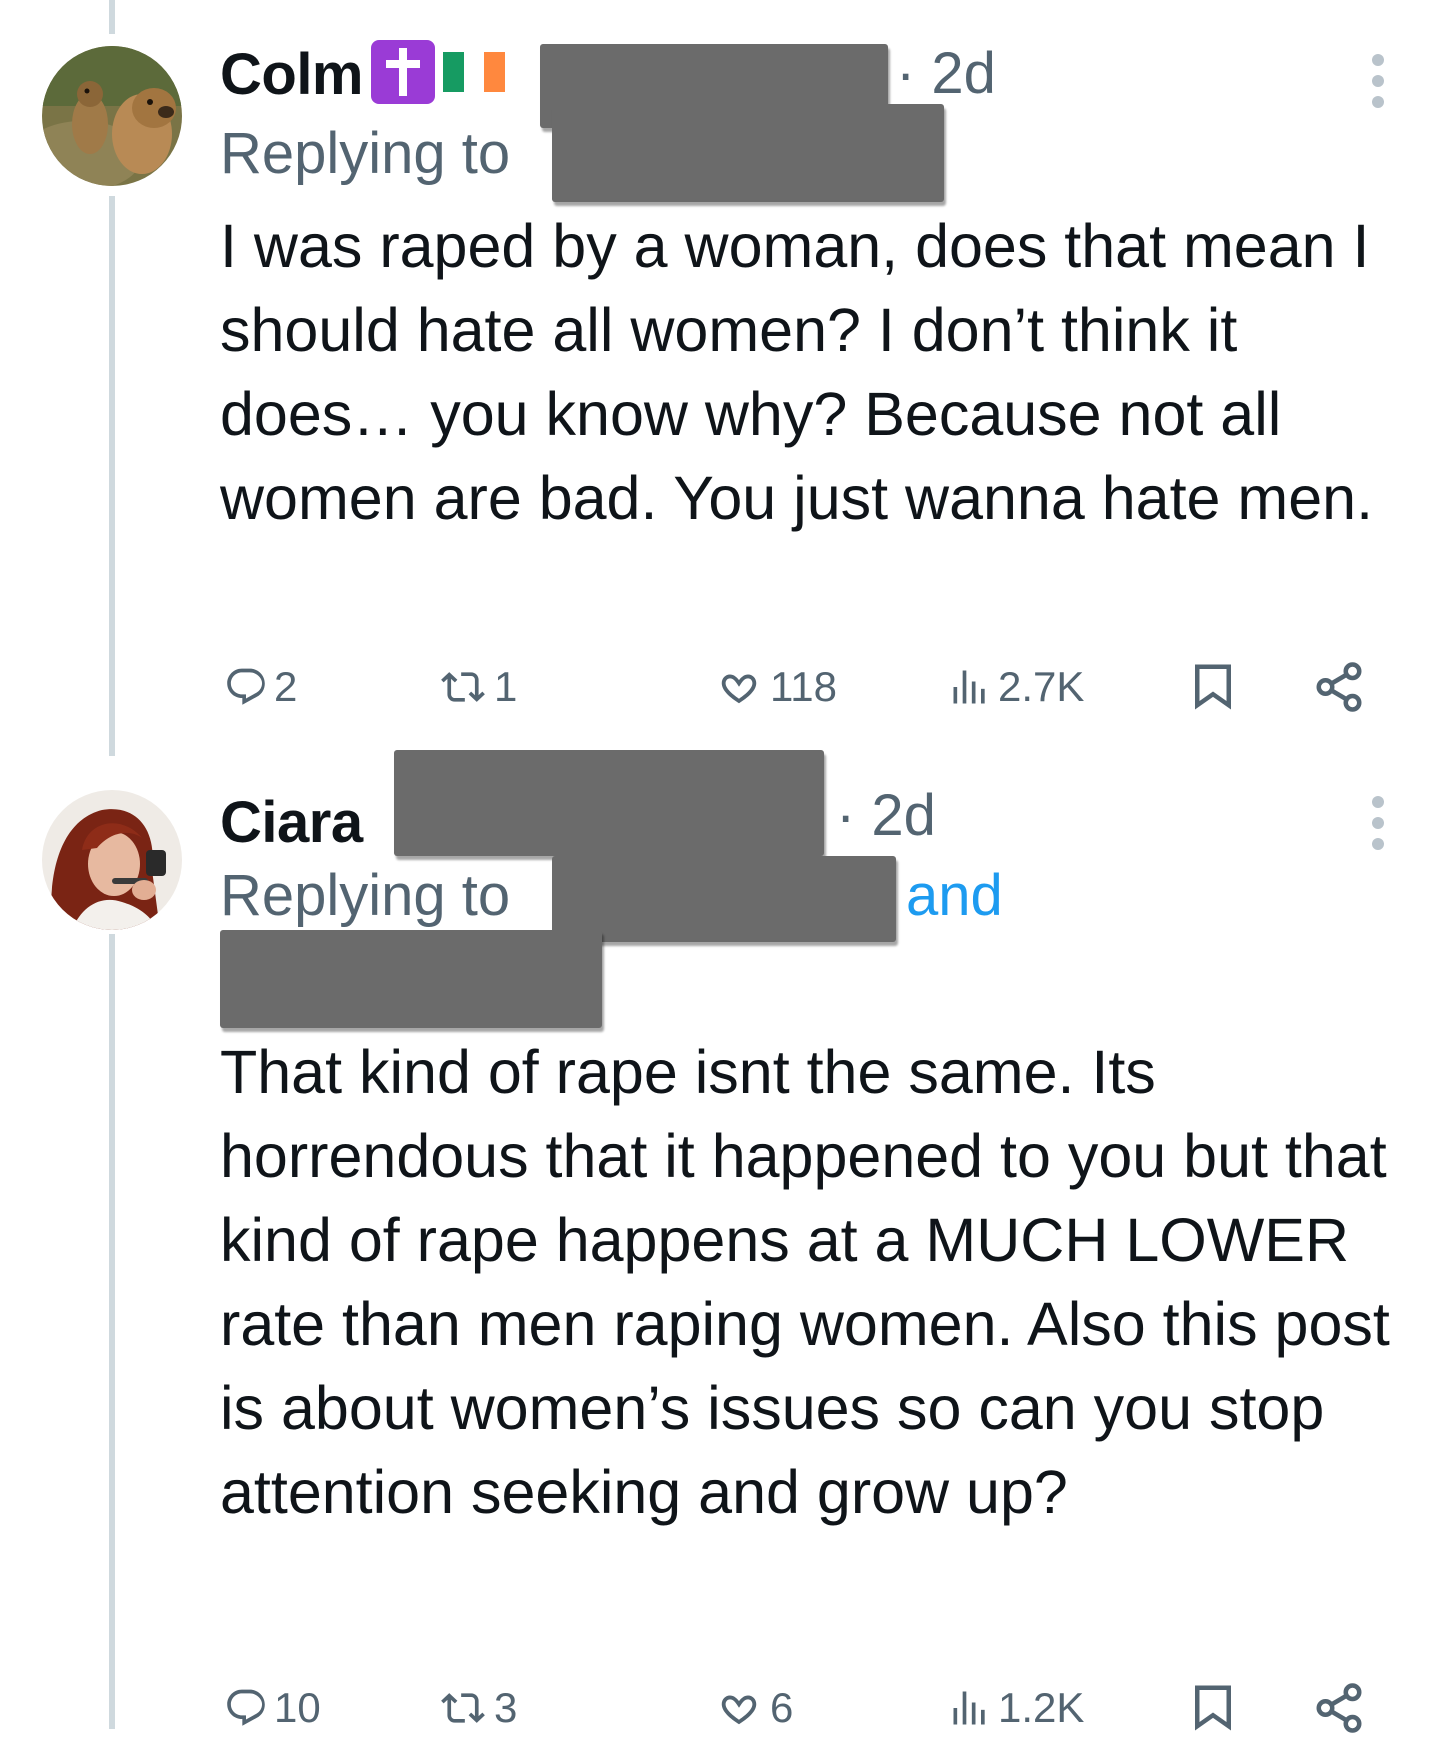  I want to click on retweet-button: 3, so click(477, 1708).